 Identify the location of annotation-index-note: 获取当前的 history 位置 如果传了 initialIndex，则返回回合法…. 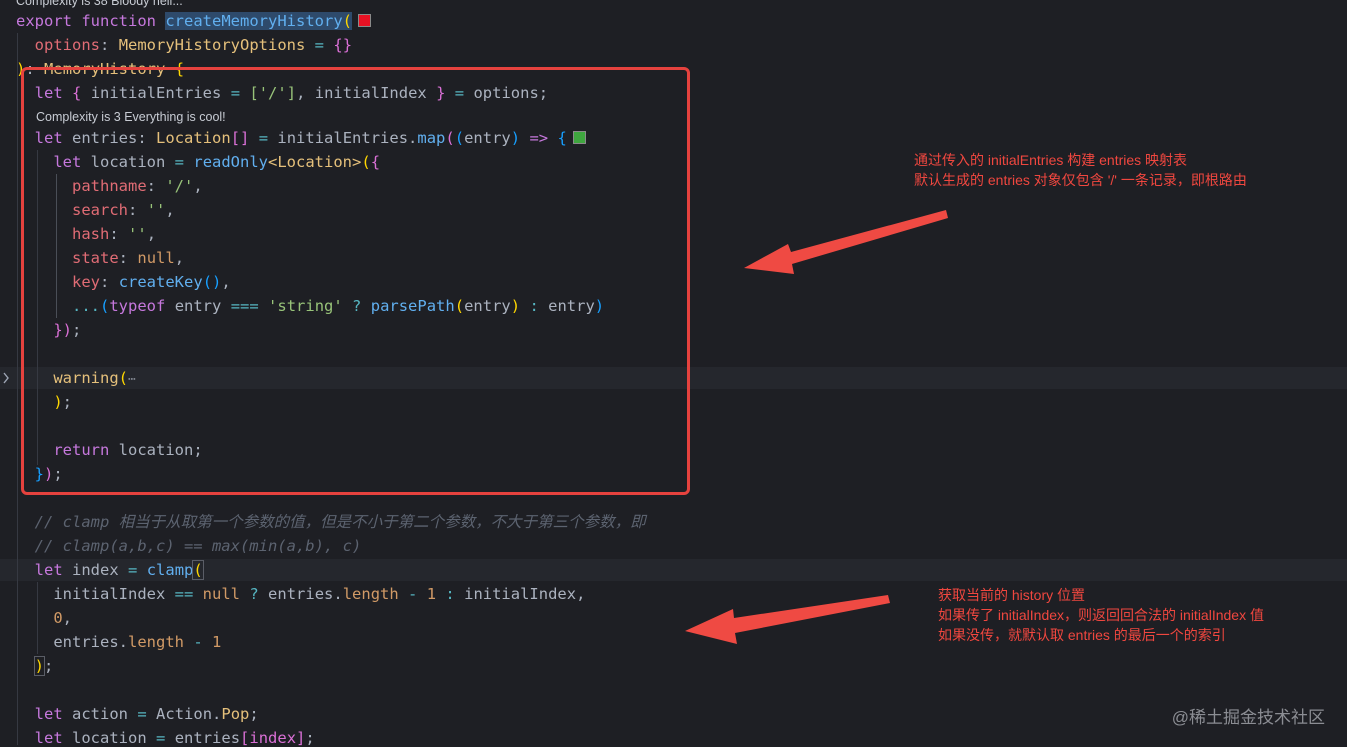
(1101, 615).